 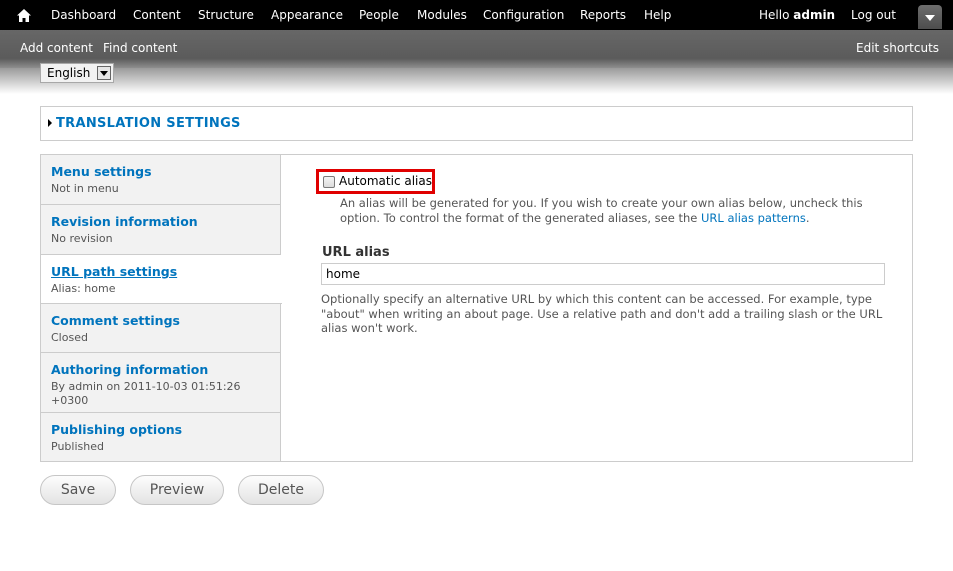 I want to click on translation-settings-fieldset: TRANSLATION SETTINGS, so click(x=476, y=123).